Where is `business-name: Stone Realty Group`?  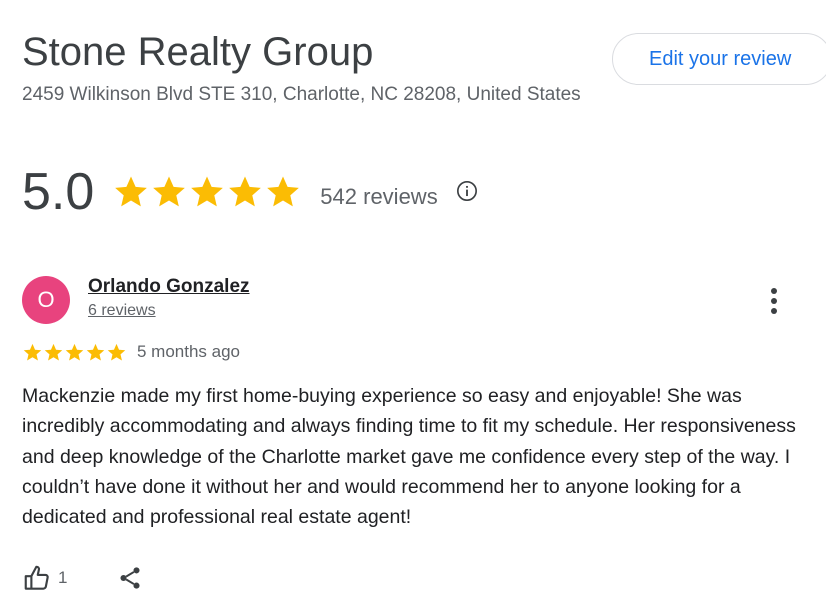
business-name: Stone Realty Group is located at coordinates (198, 52).